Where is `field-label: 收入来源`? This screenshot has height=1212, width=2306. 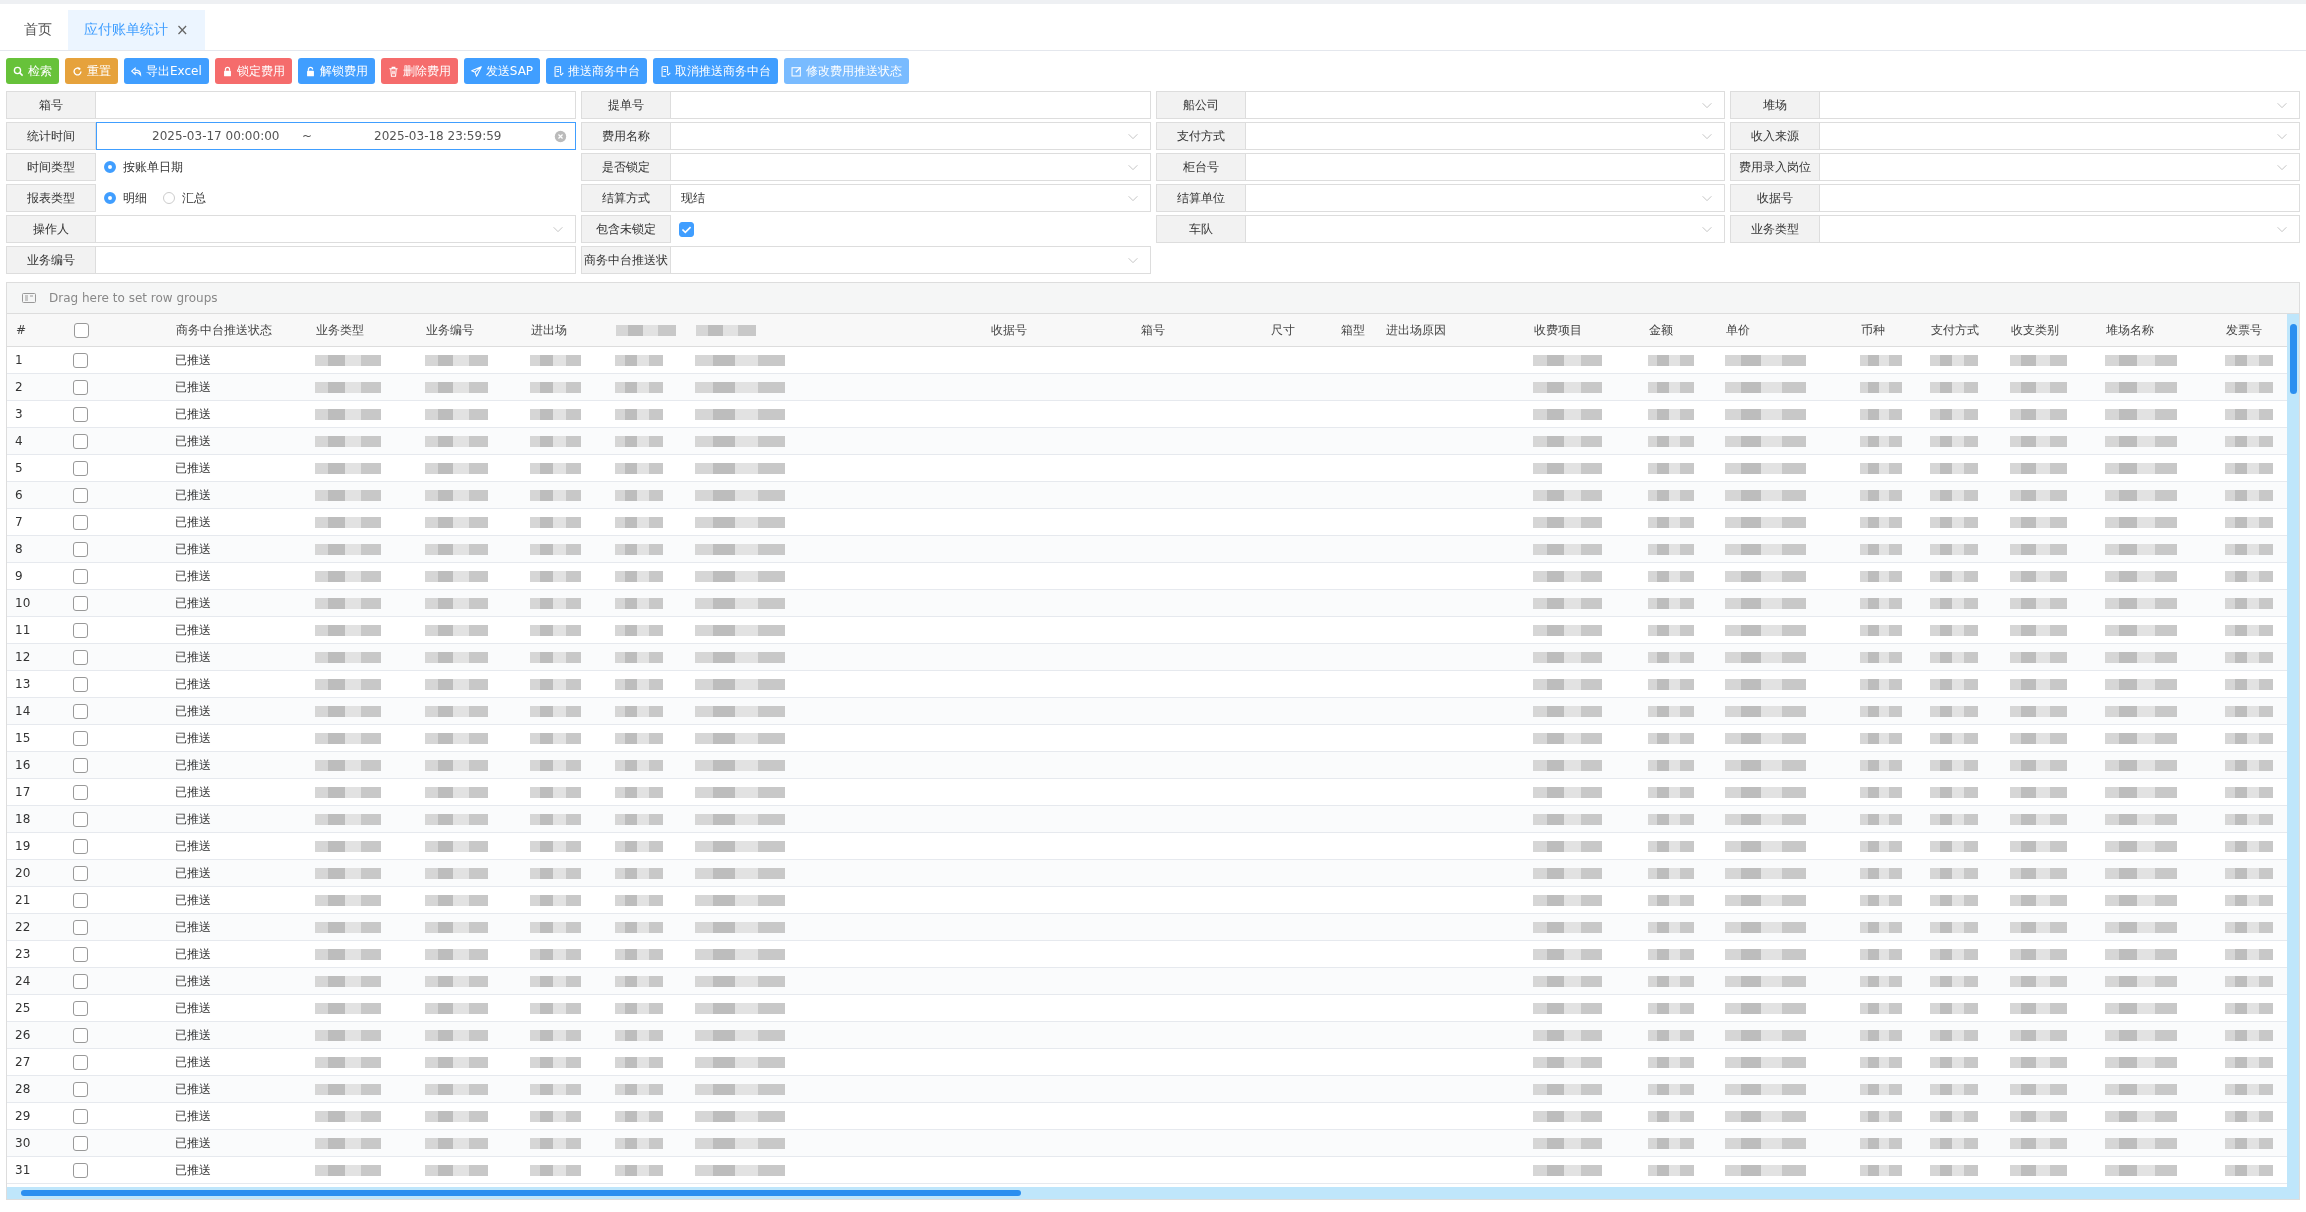 field-label: 收入来源 is located at coordinates (1775, 136).